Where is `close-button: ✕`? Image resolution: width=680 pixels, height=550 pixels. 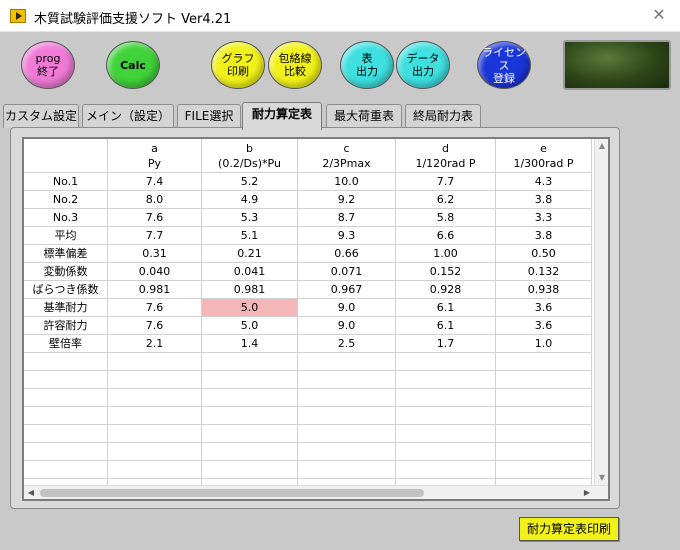 close-button: ✕ is located at coordinates (659, 15).